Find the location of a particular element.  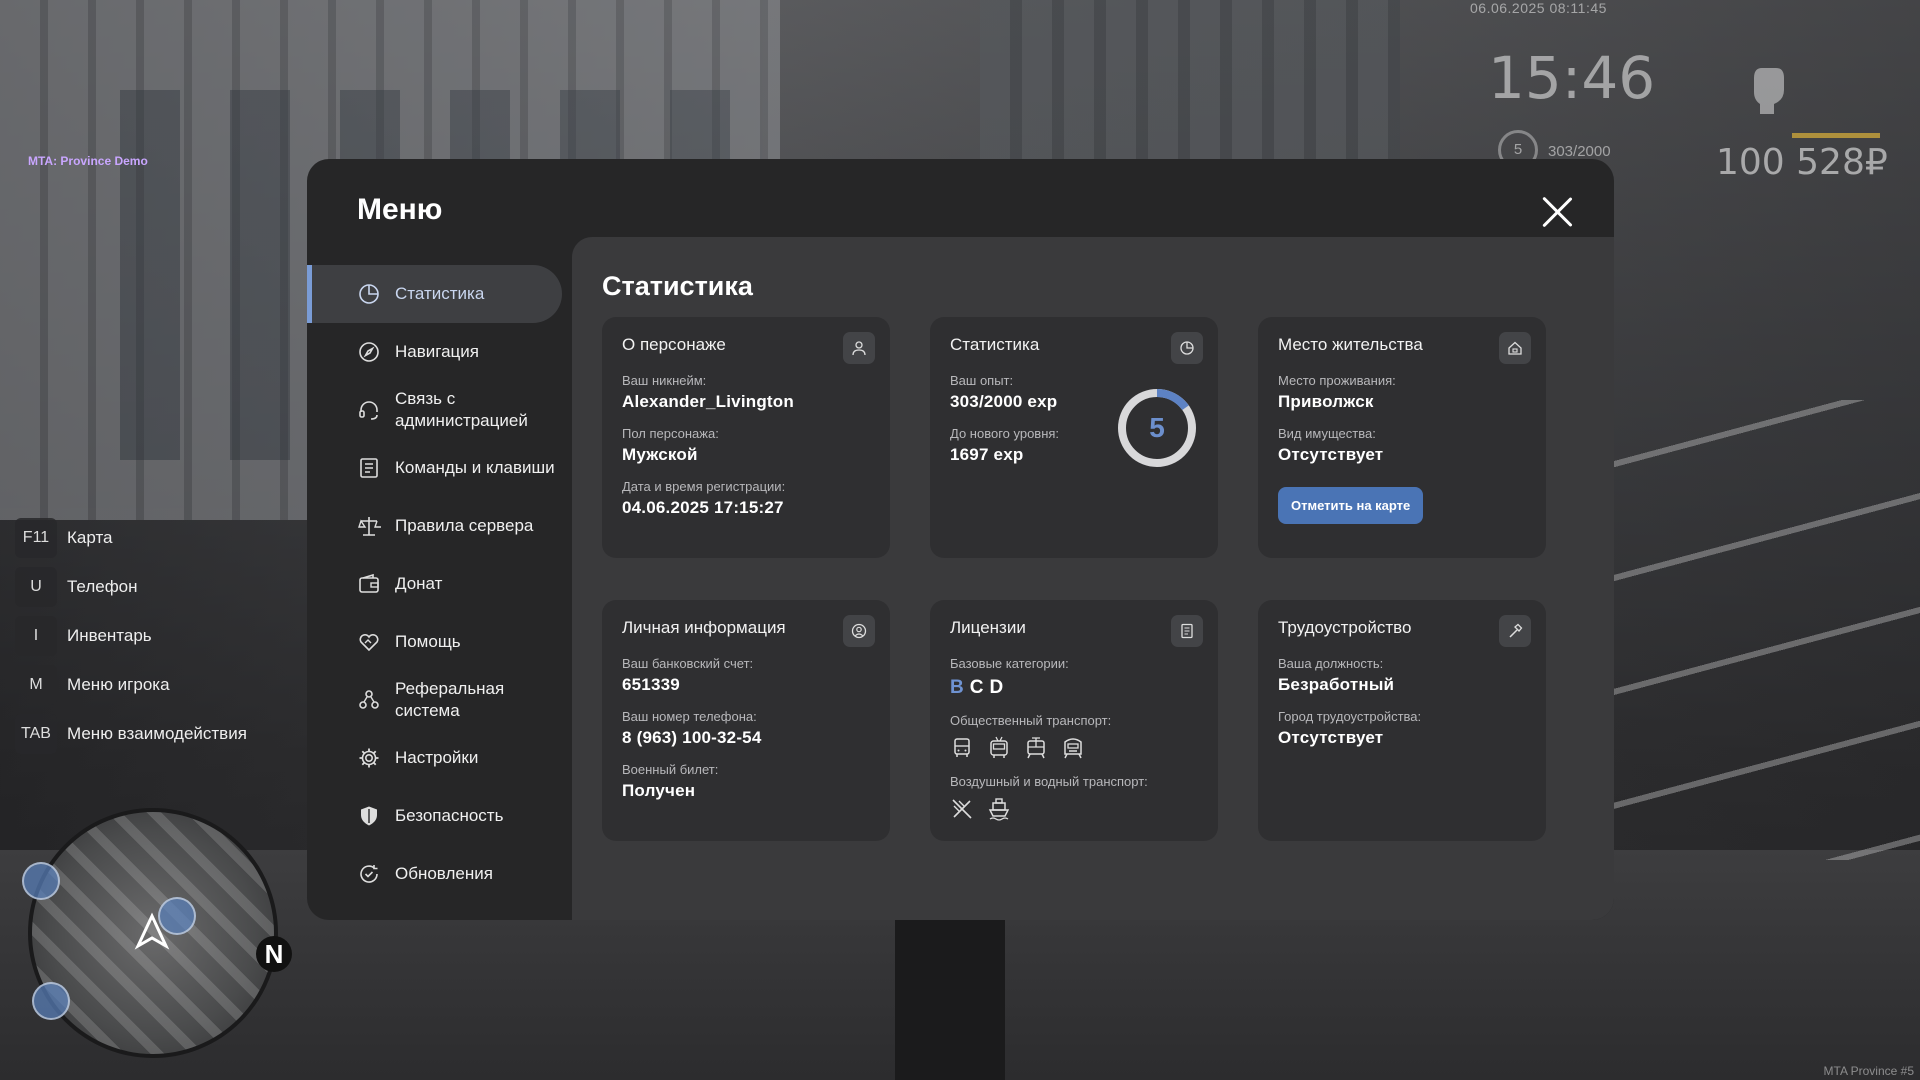

license-category-b: B is located at coordinates (960, 687).